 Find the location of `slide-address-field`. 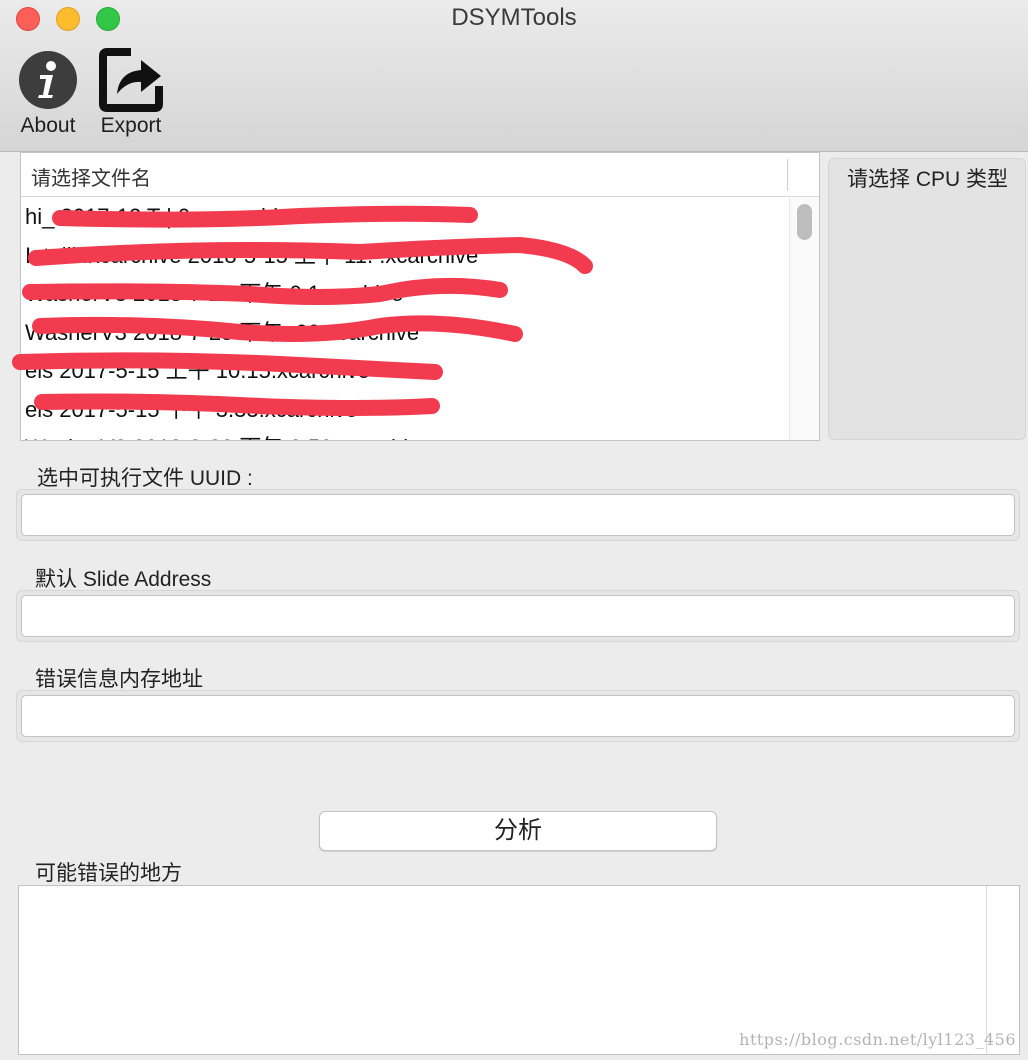

slide-address-field is located at coordinates (518, 616).